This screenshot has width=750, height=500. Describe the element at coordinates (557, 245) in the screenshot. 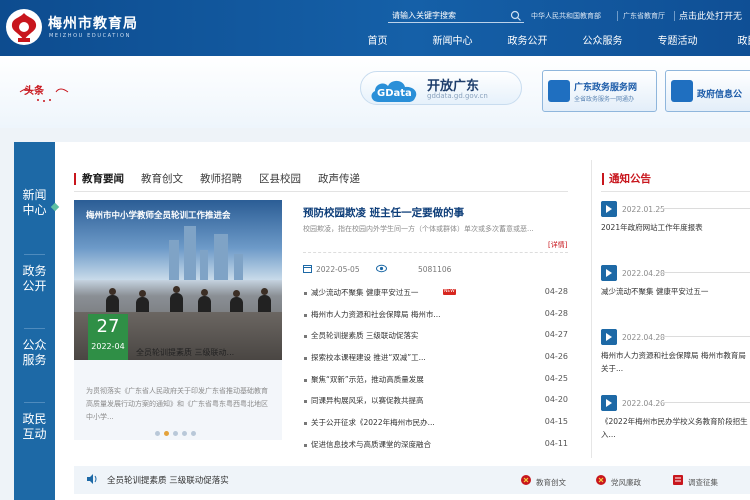

I see `lead-details-link: [详情]` at that location.